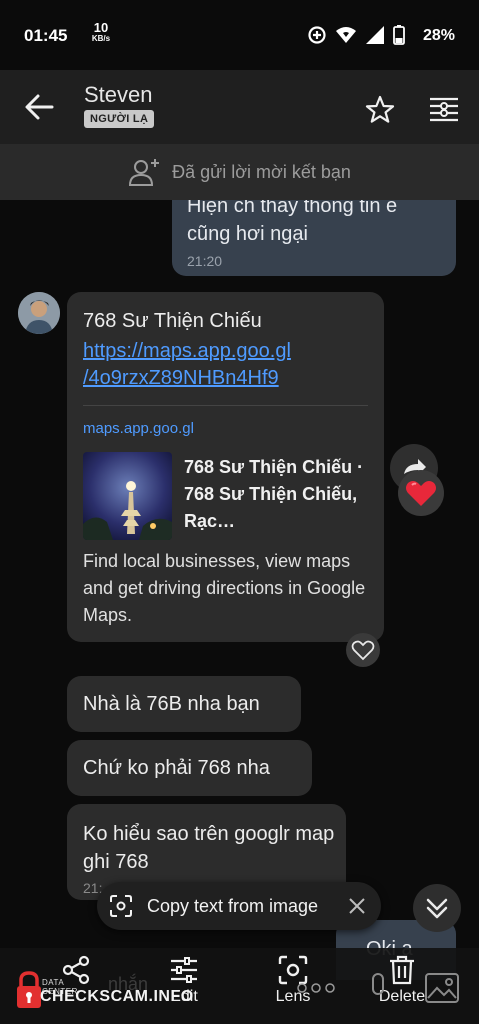  Describe the element at coordinates (402, 970) in the screenshot. I see `trash-icon` at that location.